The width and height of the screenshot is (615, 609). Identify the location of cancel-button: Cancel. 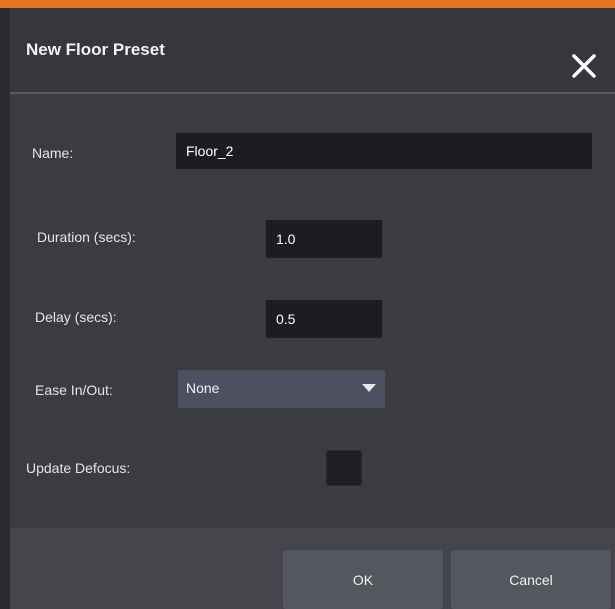
(531, 579).